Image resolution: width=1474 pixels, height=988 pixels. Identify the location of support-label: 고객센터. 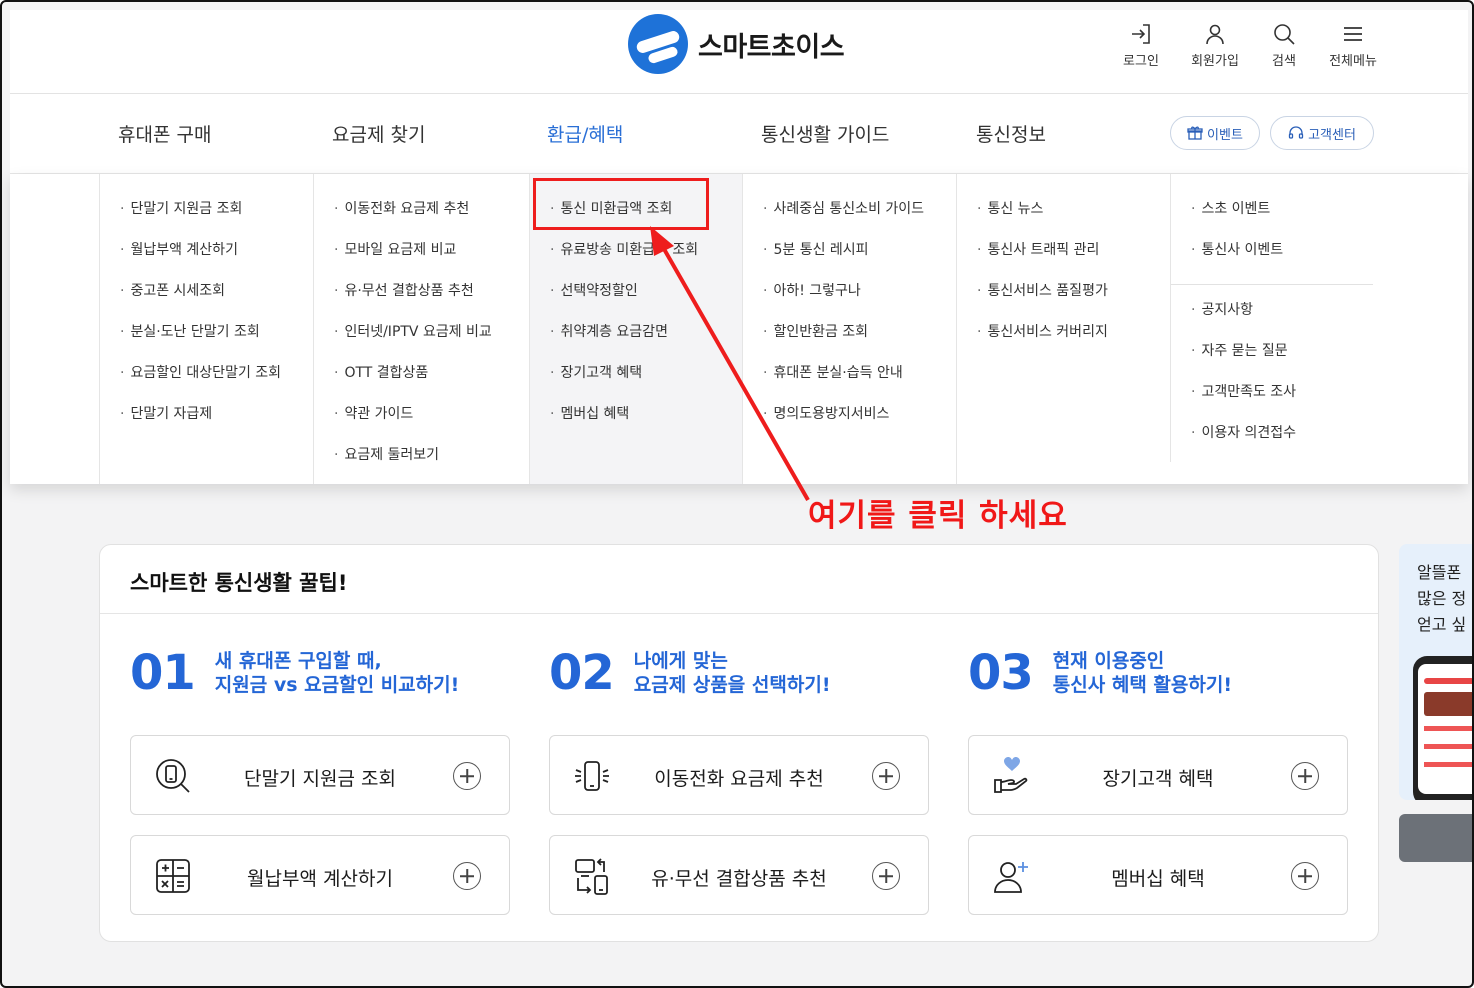
(1332, 135).